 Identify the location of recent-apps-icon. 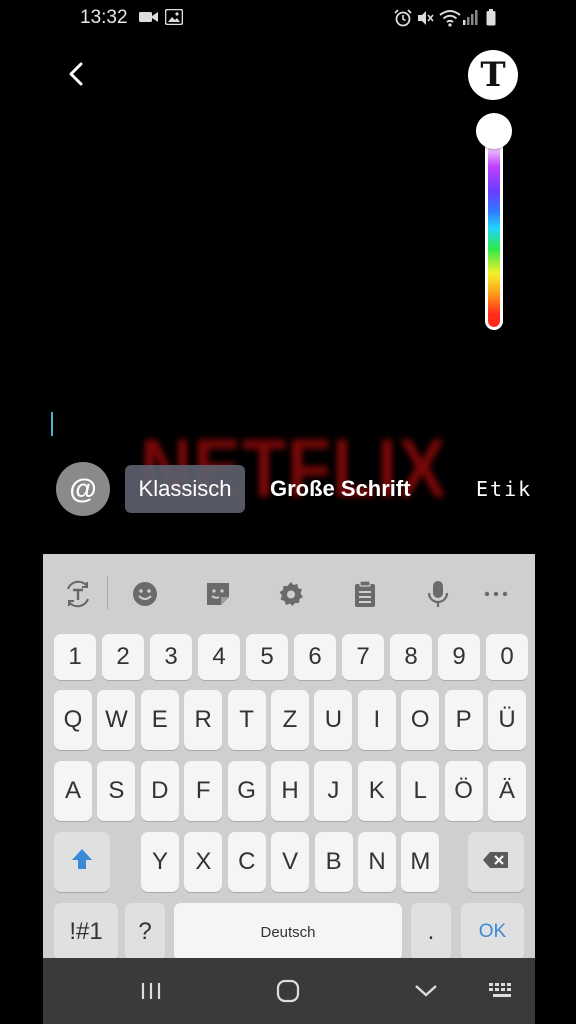
(151, 991).